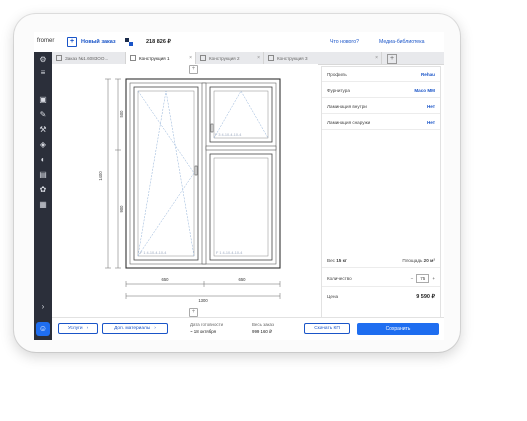  What do you see at coordinates (292, 58) in the screenshot?
I see `tab-label: Конструкция 3` at bounding box center [292, 58].